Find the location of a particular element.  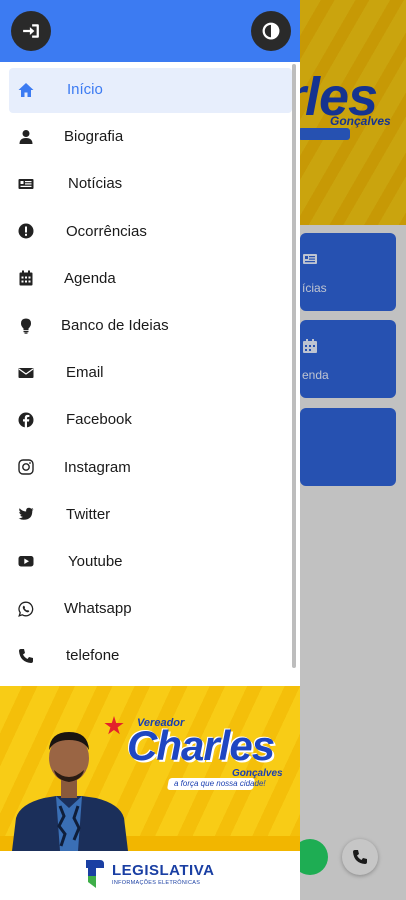

legislativa-logo-icon is located at coordinates (95, 874).